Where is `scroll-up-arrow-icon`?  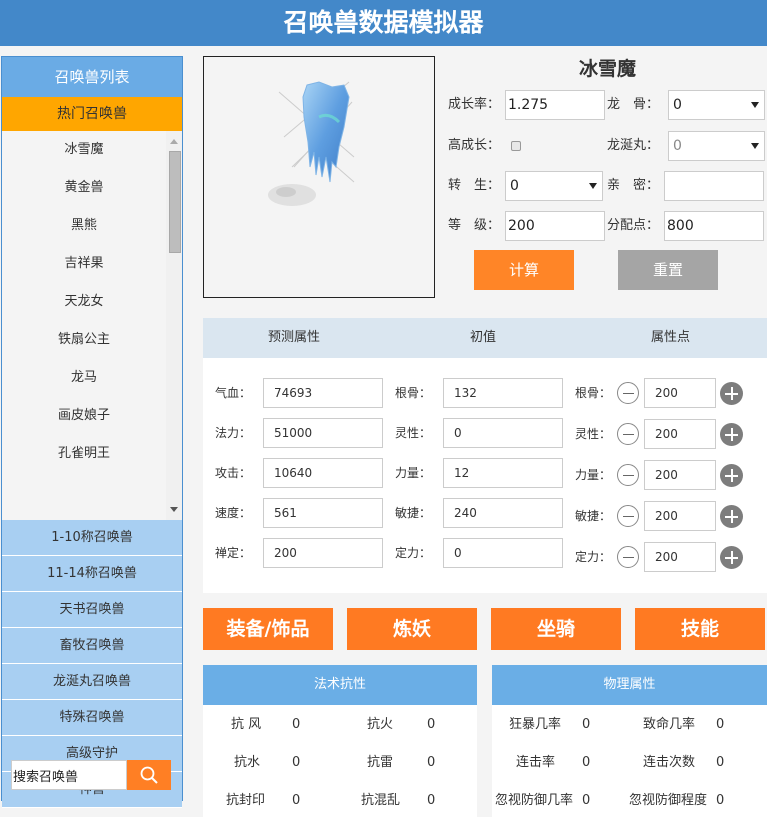
scroll-up-arrow-icon is located at coordinates (174, 141).